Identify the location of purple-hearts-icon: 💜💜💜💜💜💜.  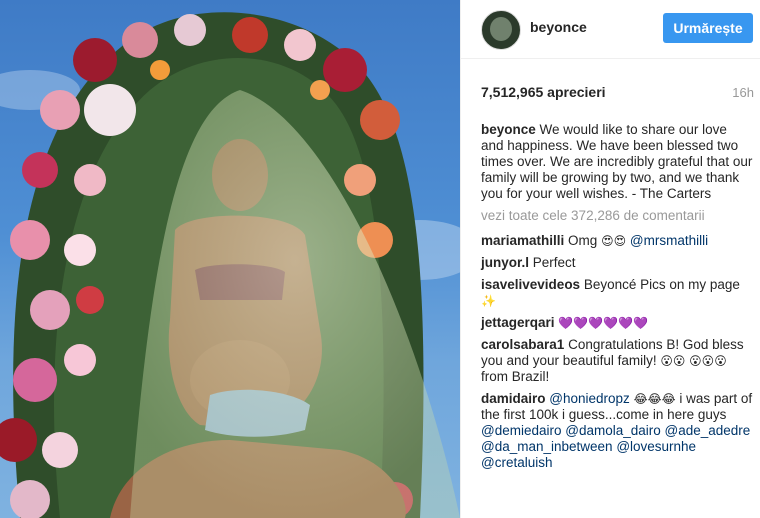
(603, 323).